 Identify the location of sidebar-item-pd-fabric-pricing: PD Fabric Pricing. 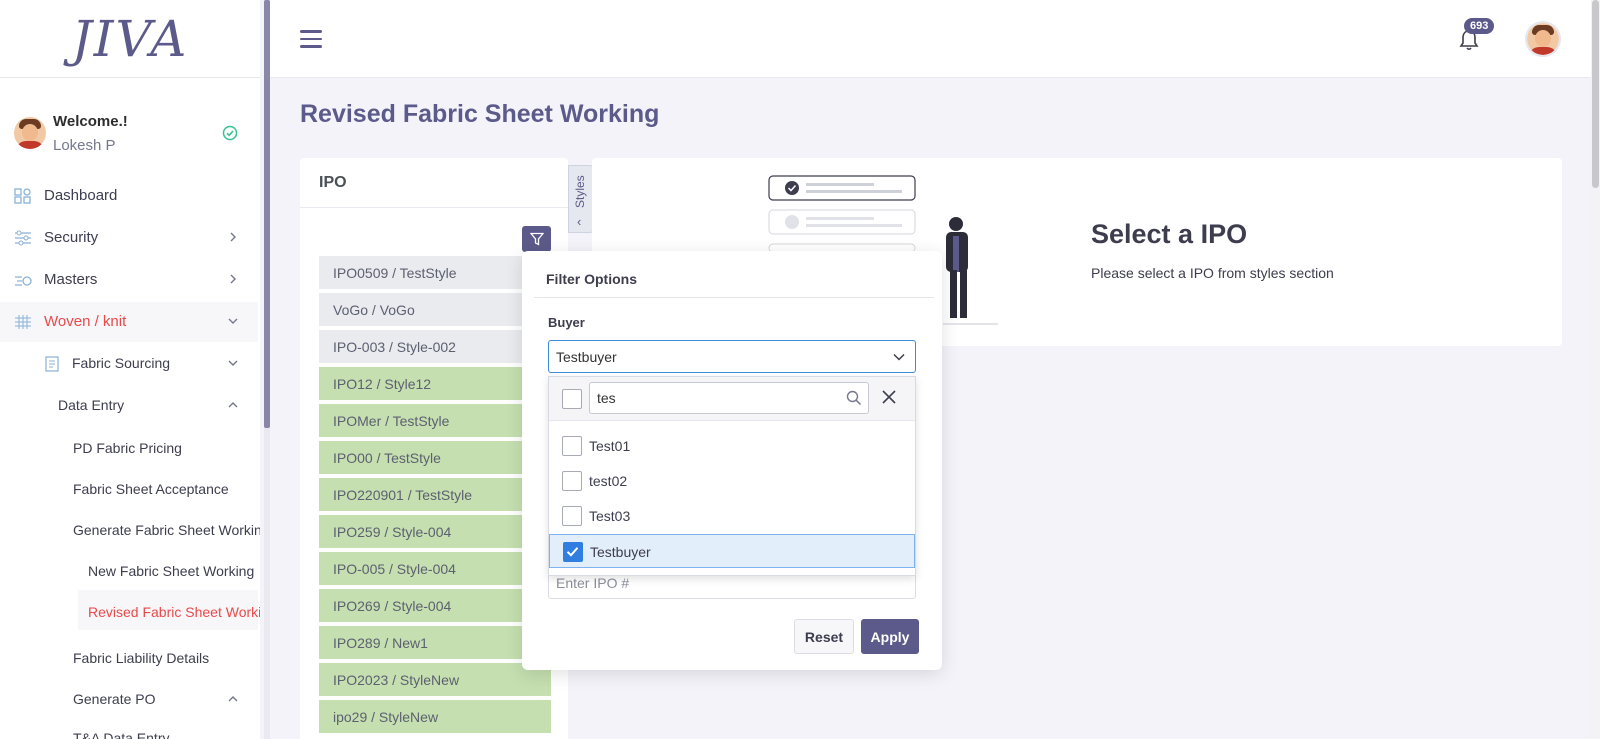
(127, 448).